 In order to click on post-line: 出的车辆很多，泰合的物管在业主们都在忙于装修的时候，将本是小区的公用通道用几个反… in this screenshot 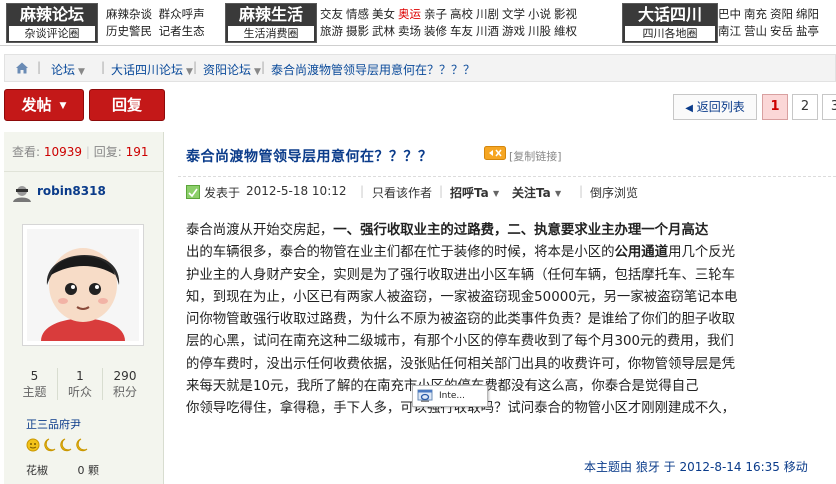, I will do `click(461, 253)`.